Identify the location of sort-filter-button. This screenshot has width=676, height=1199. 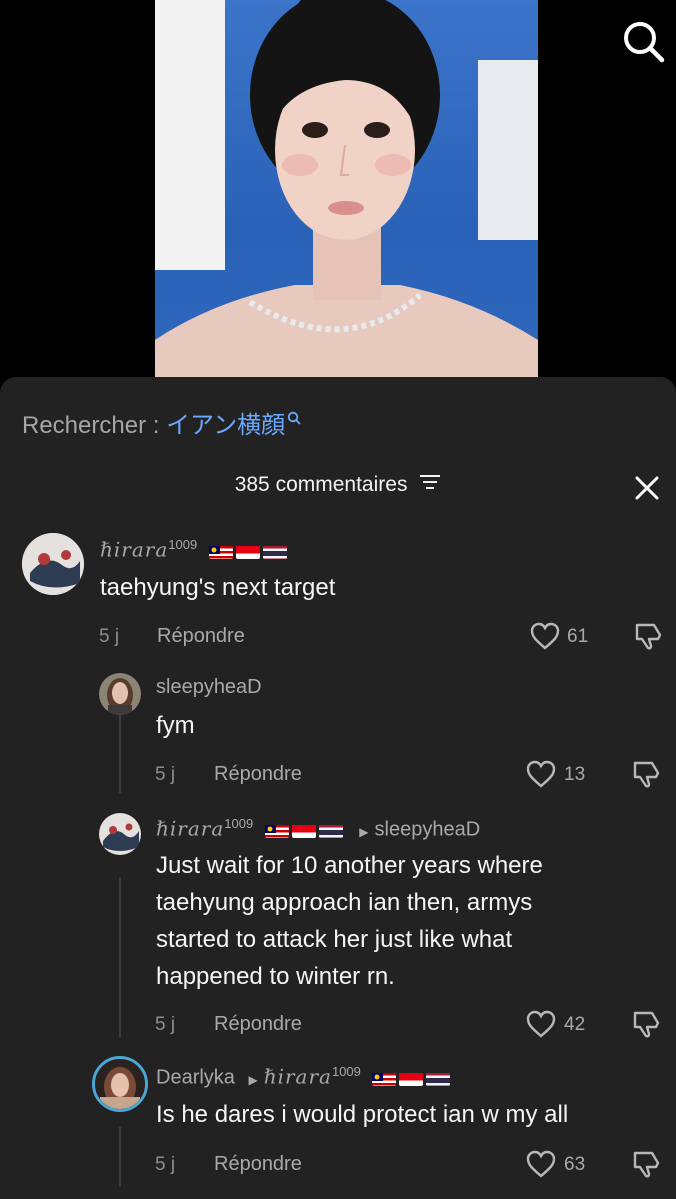
(430, 485).